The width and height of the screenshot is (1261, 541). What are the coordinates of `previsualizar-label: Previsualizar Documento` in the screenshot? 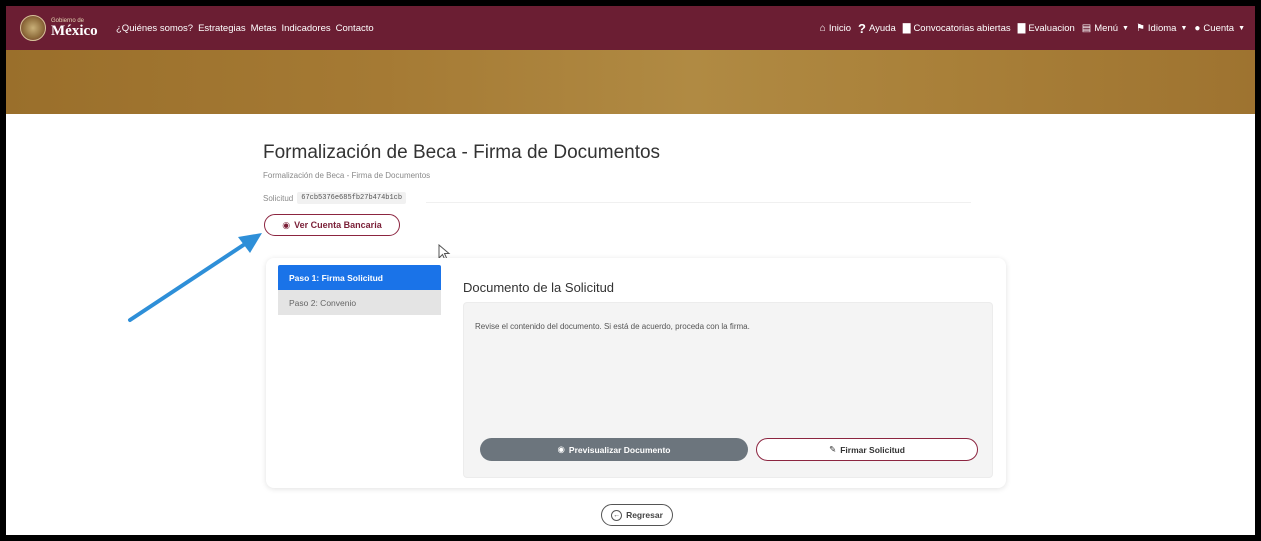 It's located at (619, 449).